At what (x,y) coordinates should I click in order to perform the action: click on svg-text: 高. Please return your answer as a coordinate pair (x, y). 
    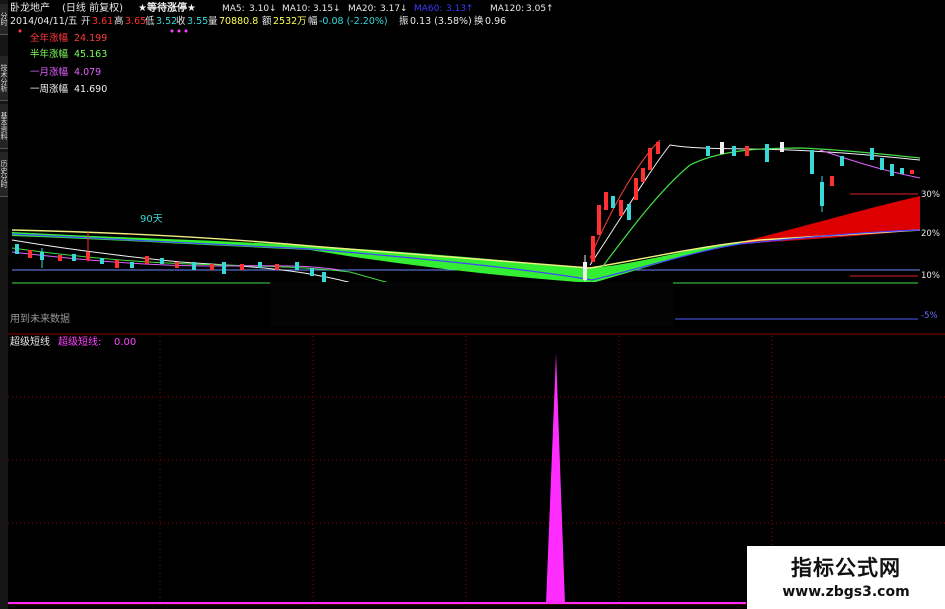
    Looking at the image, I should click on (119, 21).